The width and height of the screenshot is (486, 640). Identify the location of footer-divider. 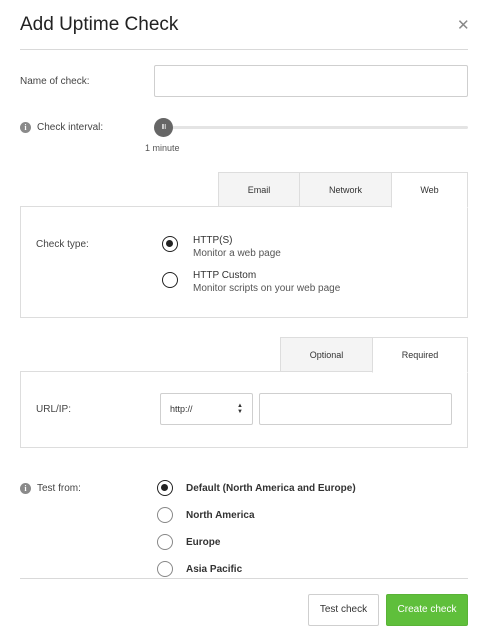
(244, 578).